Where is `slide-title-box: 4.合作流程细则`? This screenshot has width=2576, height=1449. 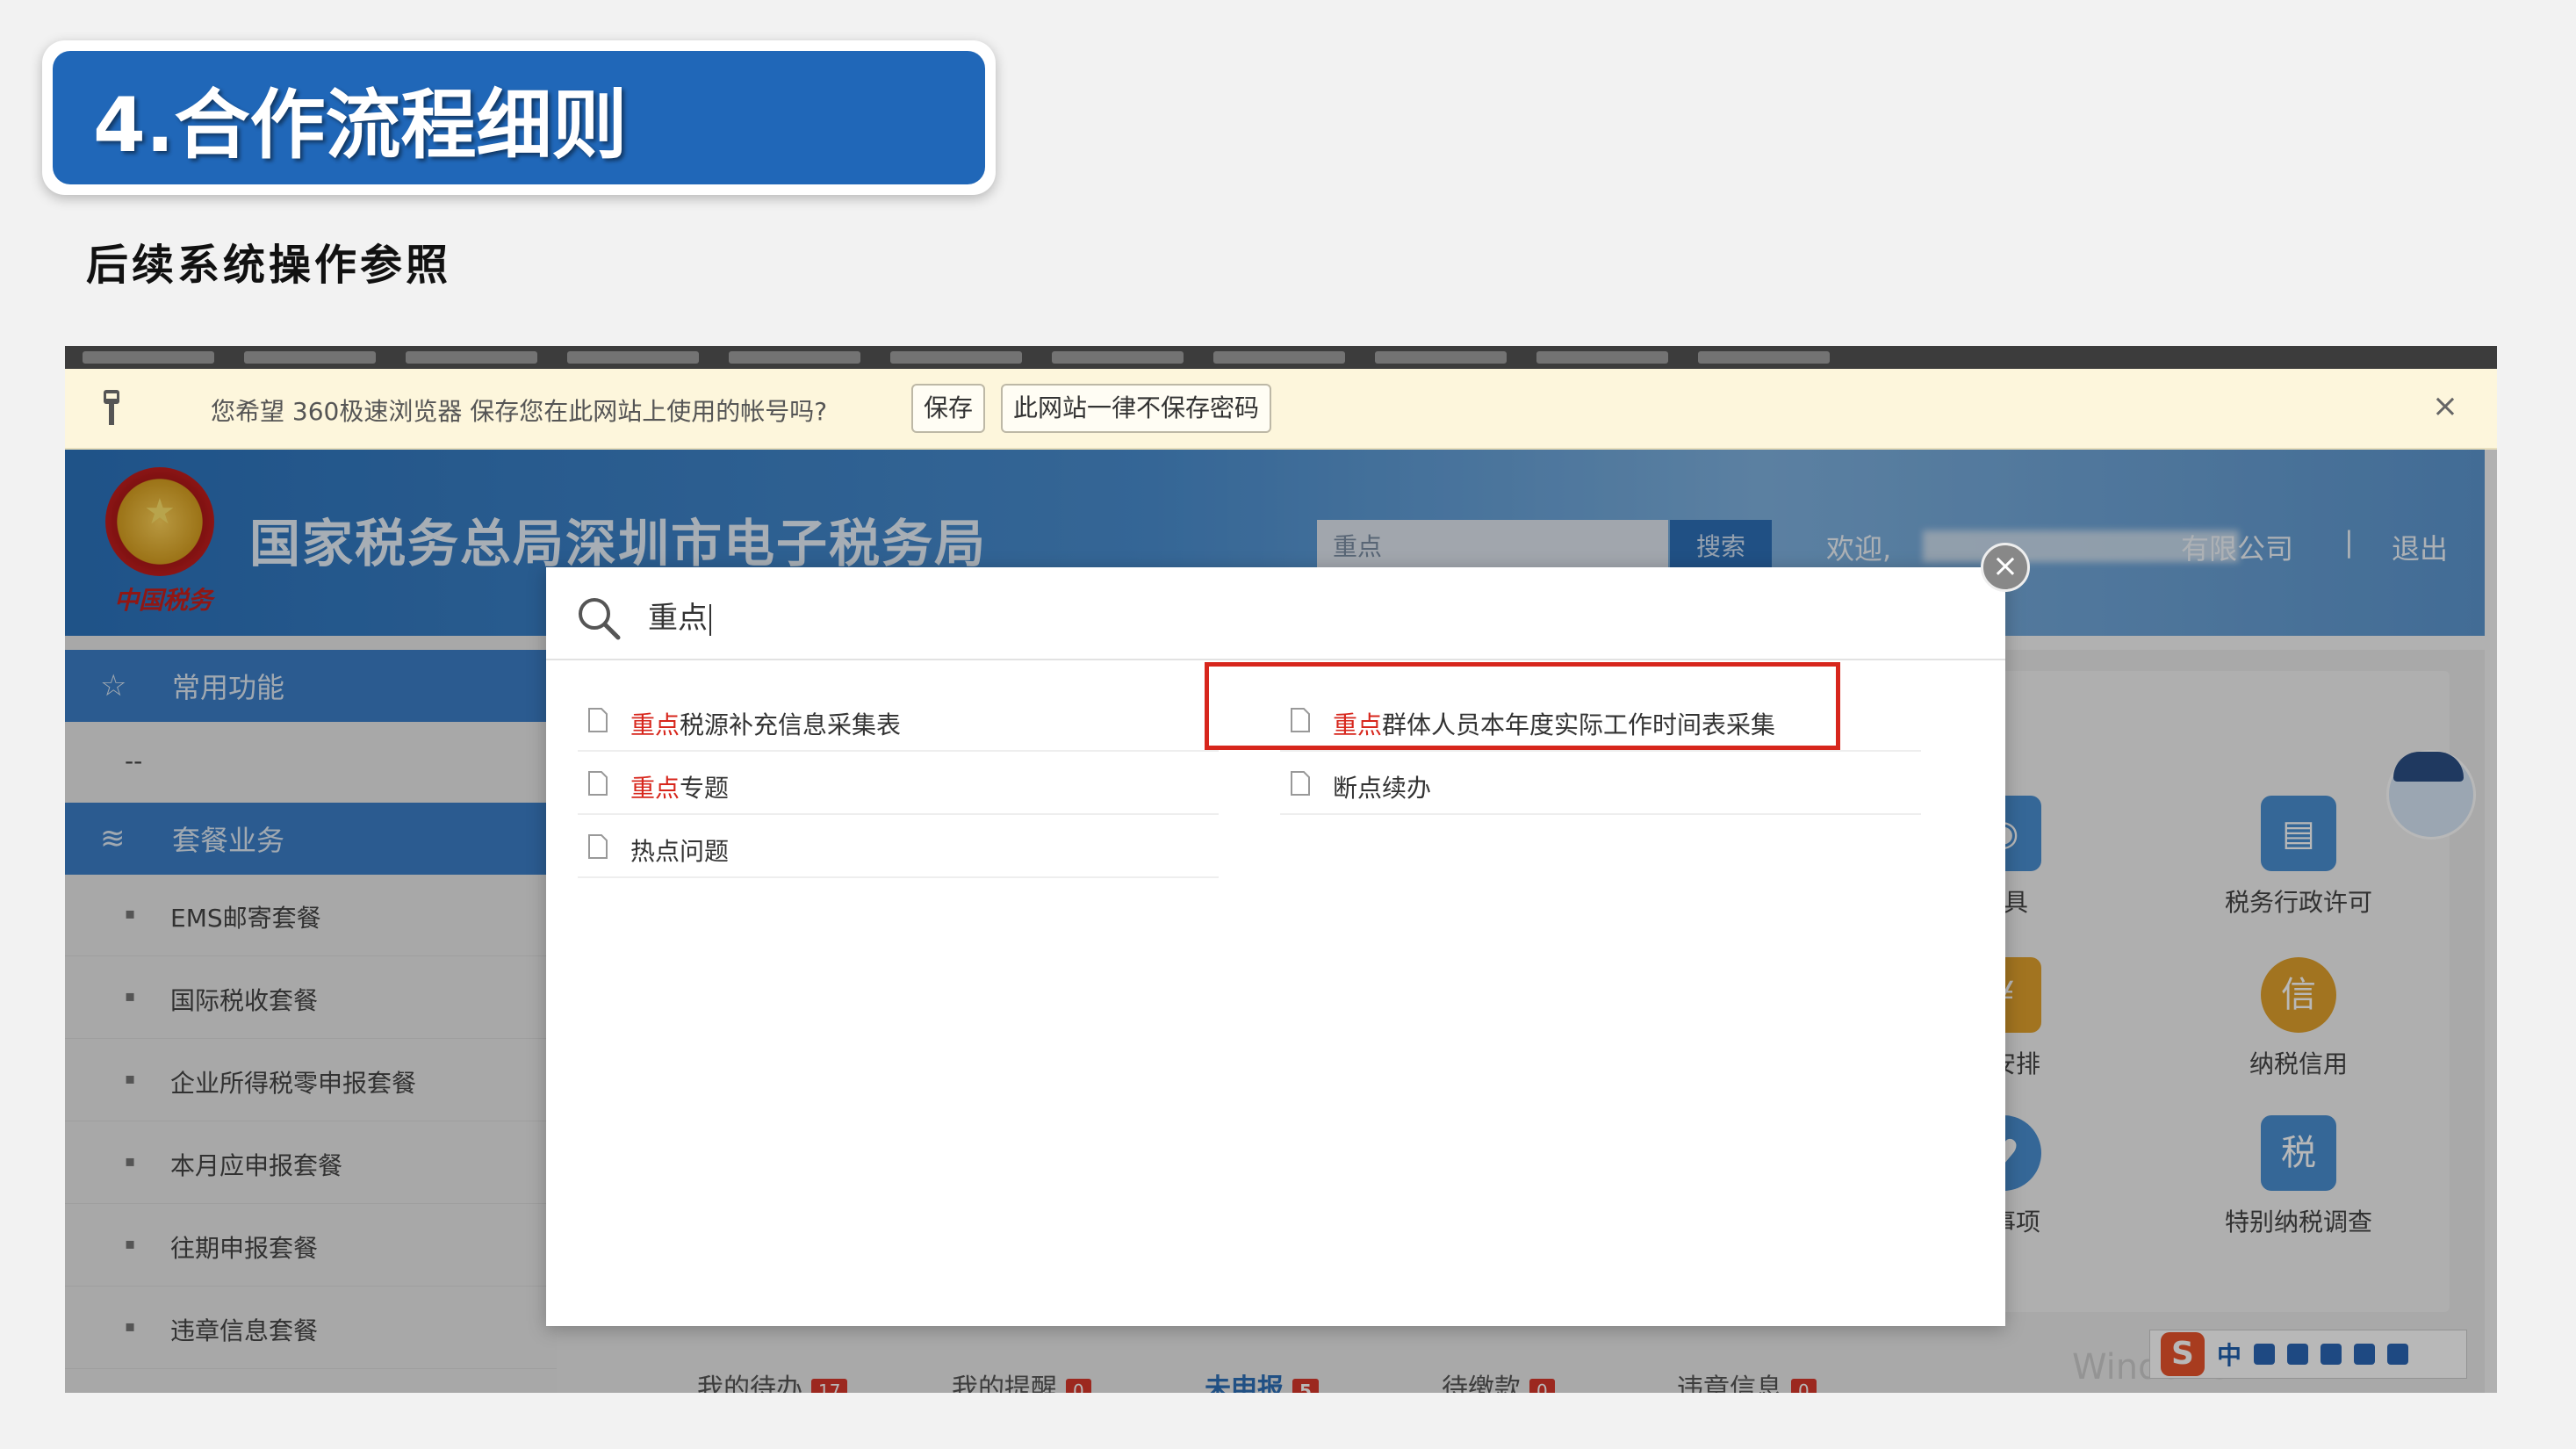
slide-title-box: 4.合作流程细则 is located at coordinates (519, 117).